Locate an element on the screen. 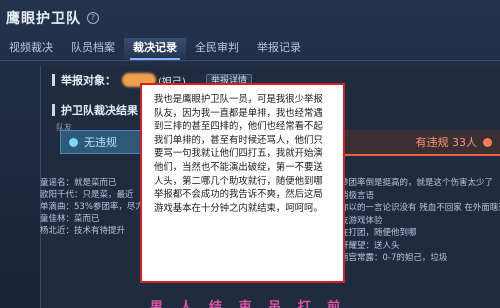 Image resolution: width=500 pixels, height=308 pixels. result-title: 护卫队裁决结果 is located at coordinates (99, 110).